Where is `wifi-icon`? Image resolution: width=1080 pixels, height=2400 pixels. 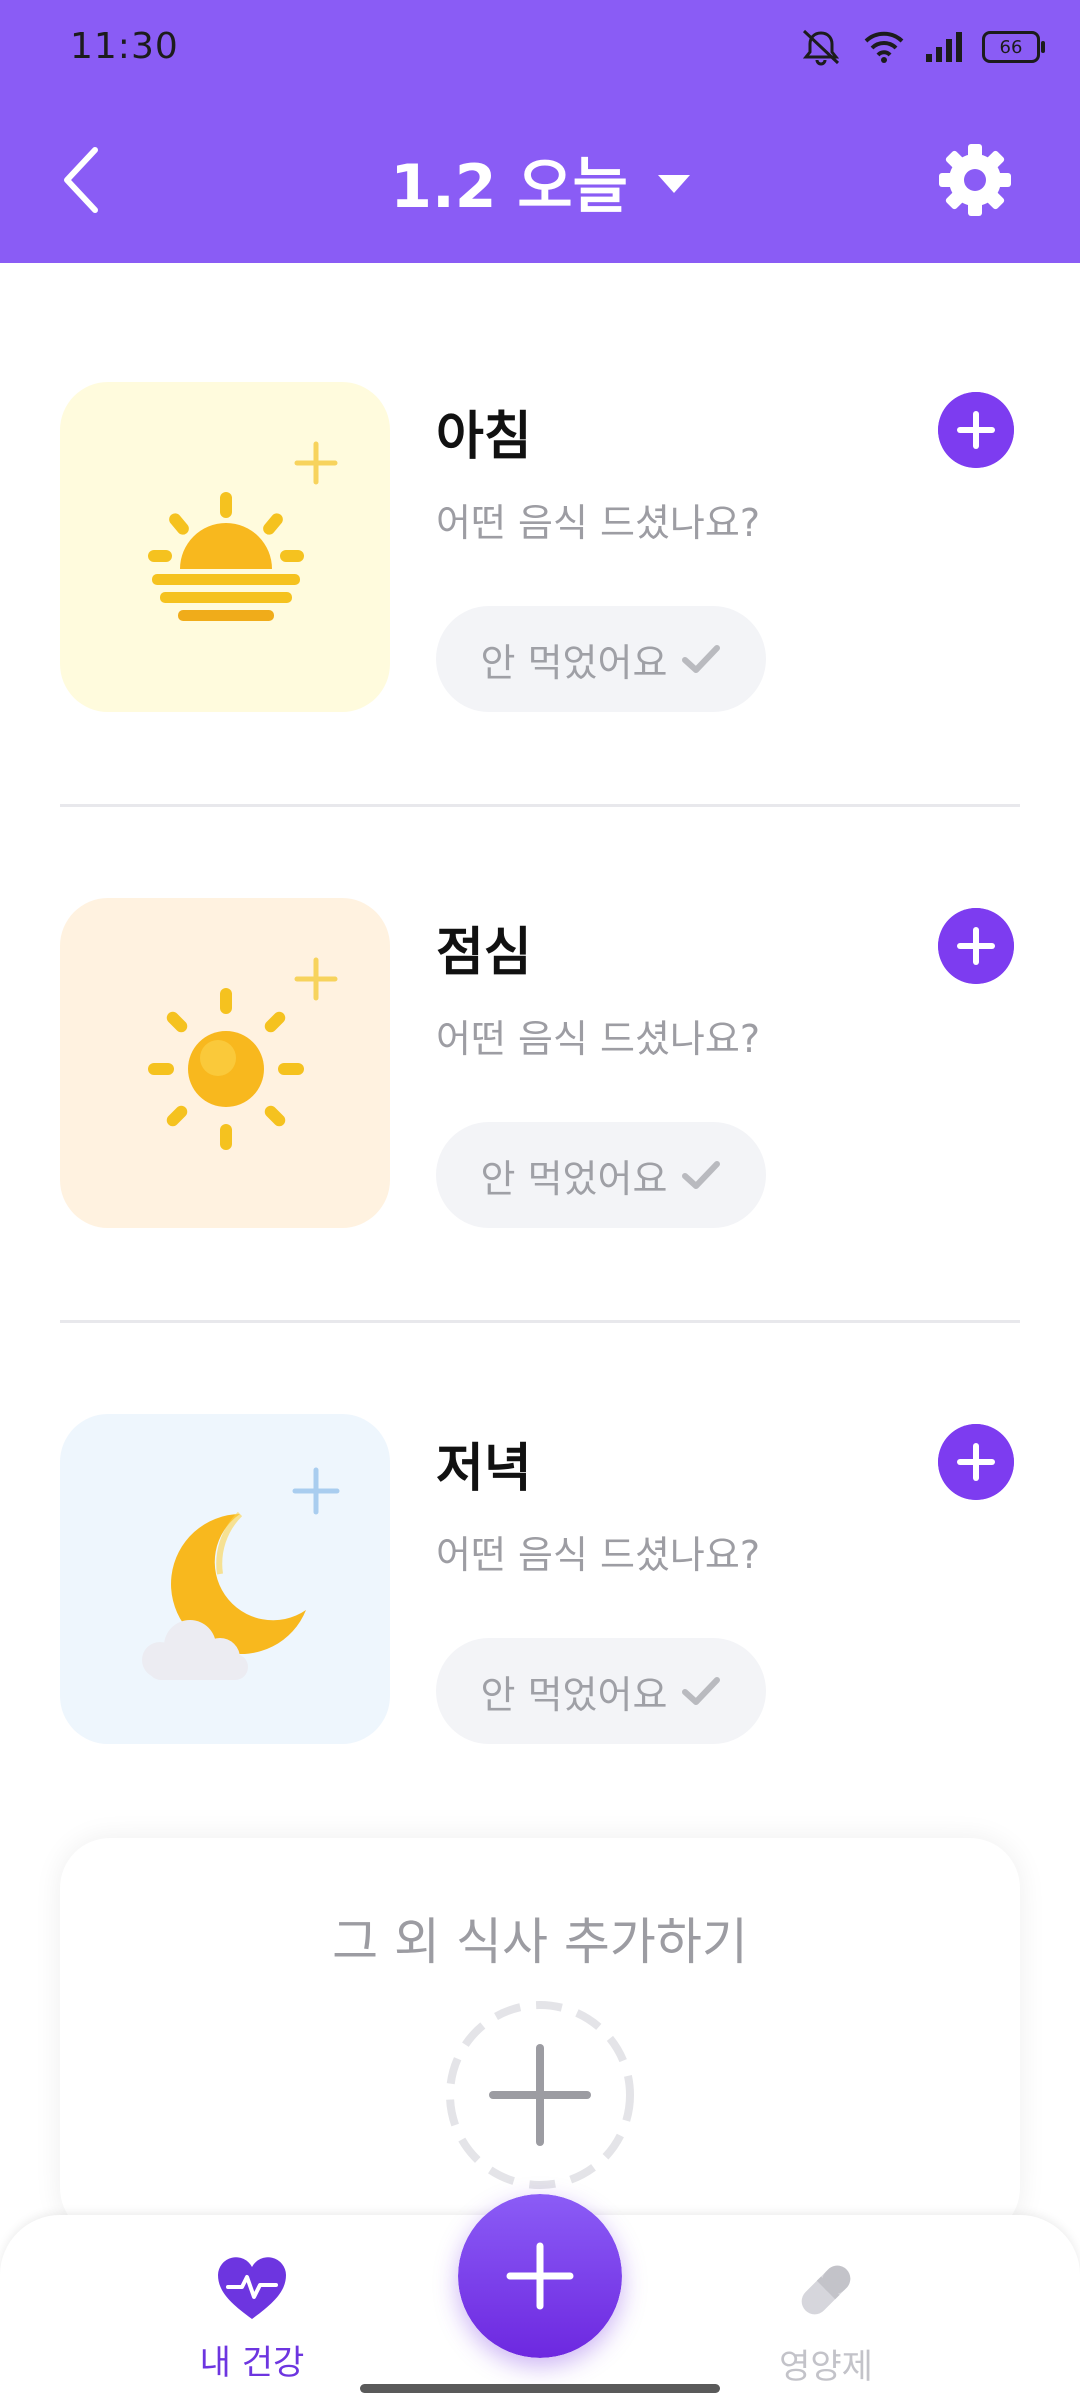
wifi-icon is located at coordinates (884, 47).